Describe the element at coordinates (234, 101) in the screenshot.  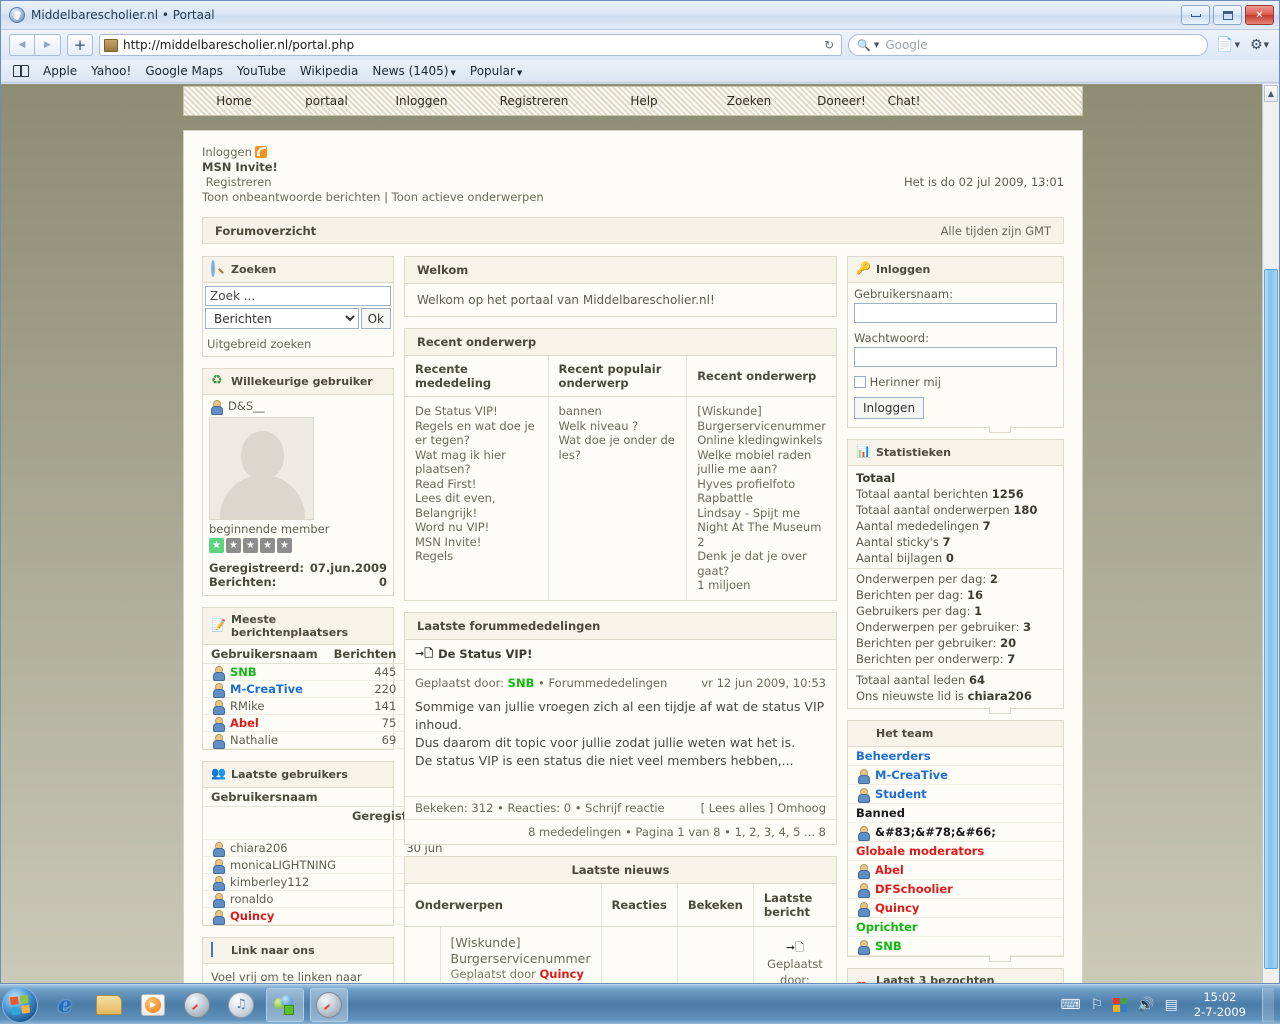
I see `nav-home: Home` at that location.